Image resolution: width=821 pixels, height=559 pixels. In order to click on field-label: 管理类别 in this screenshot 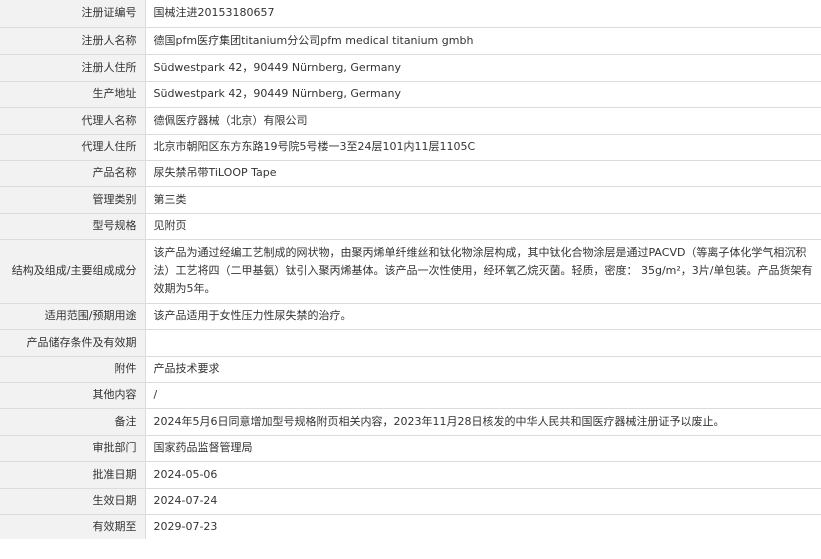, I will do `click(73, 200)`.